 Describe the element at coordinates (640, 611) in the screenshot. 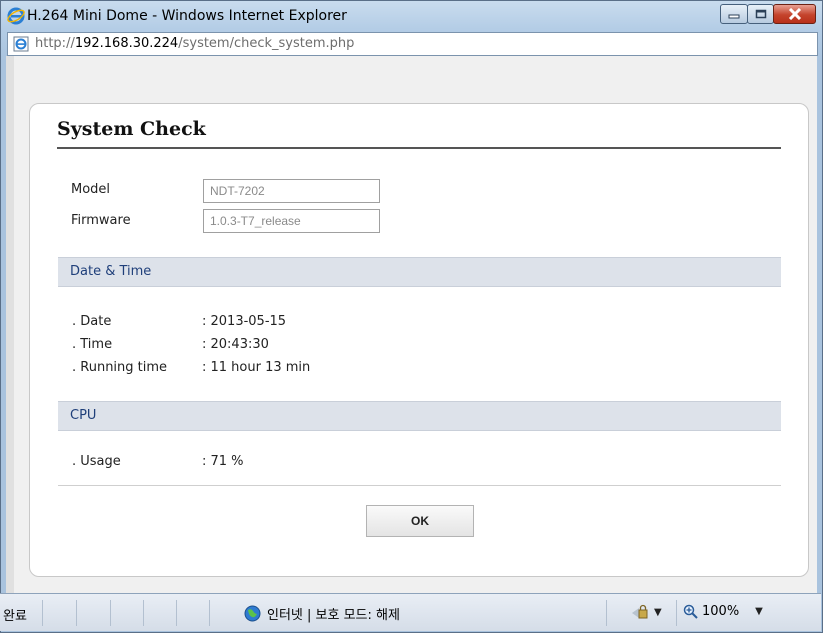

I see `security-icon` at that location.